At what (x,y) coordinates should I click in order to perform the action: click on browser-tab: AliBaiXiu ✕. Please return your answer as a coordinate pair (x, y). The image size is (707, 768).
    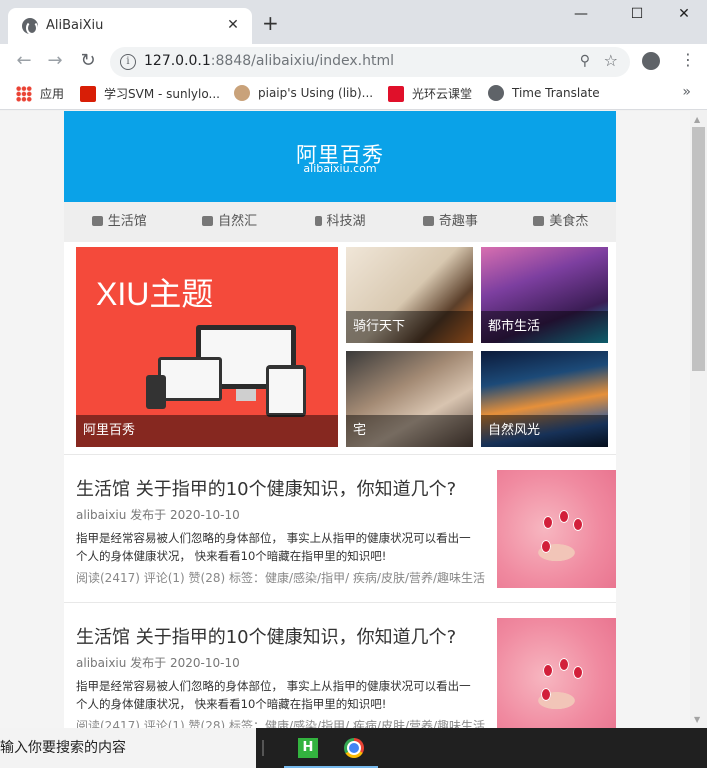
    Looking at the image, I should click on (130, 26).